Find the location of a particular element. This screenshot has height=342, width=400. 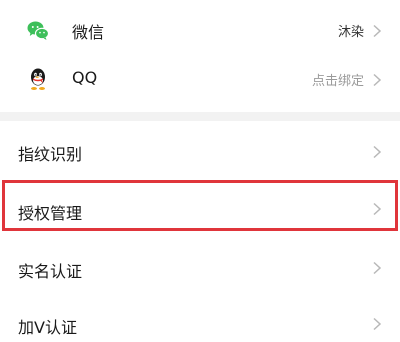

account-value: 沐染 is located at coordinates (350, 32).